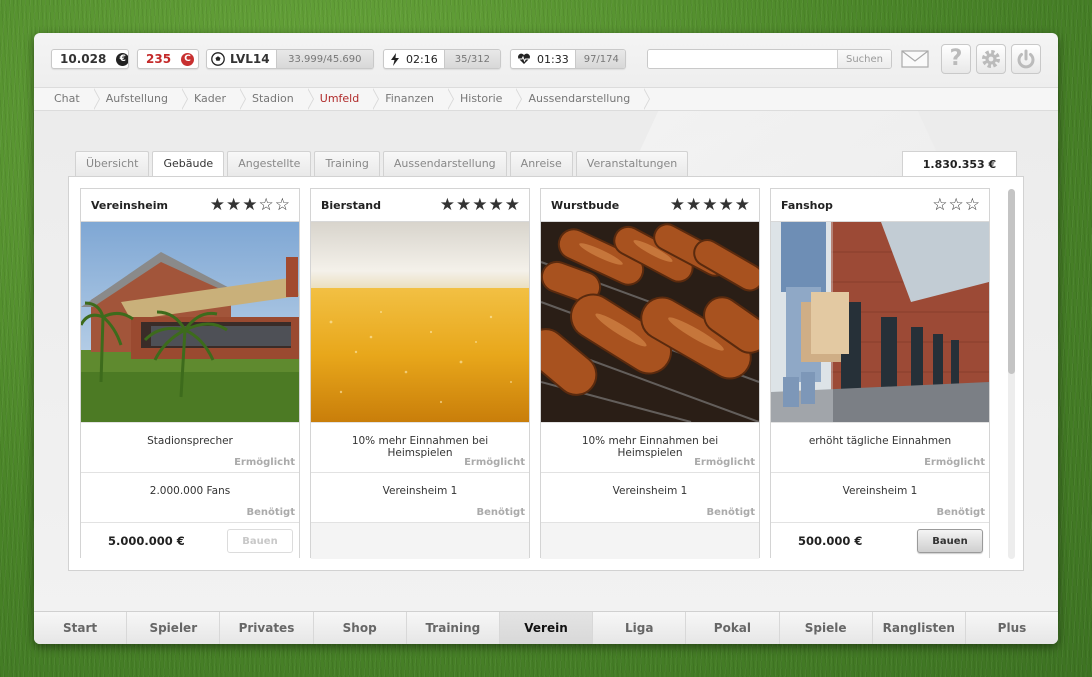  I want to click on tab-uebersicht: Übersicht, so click(112, 163).